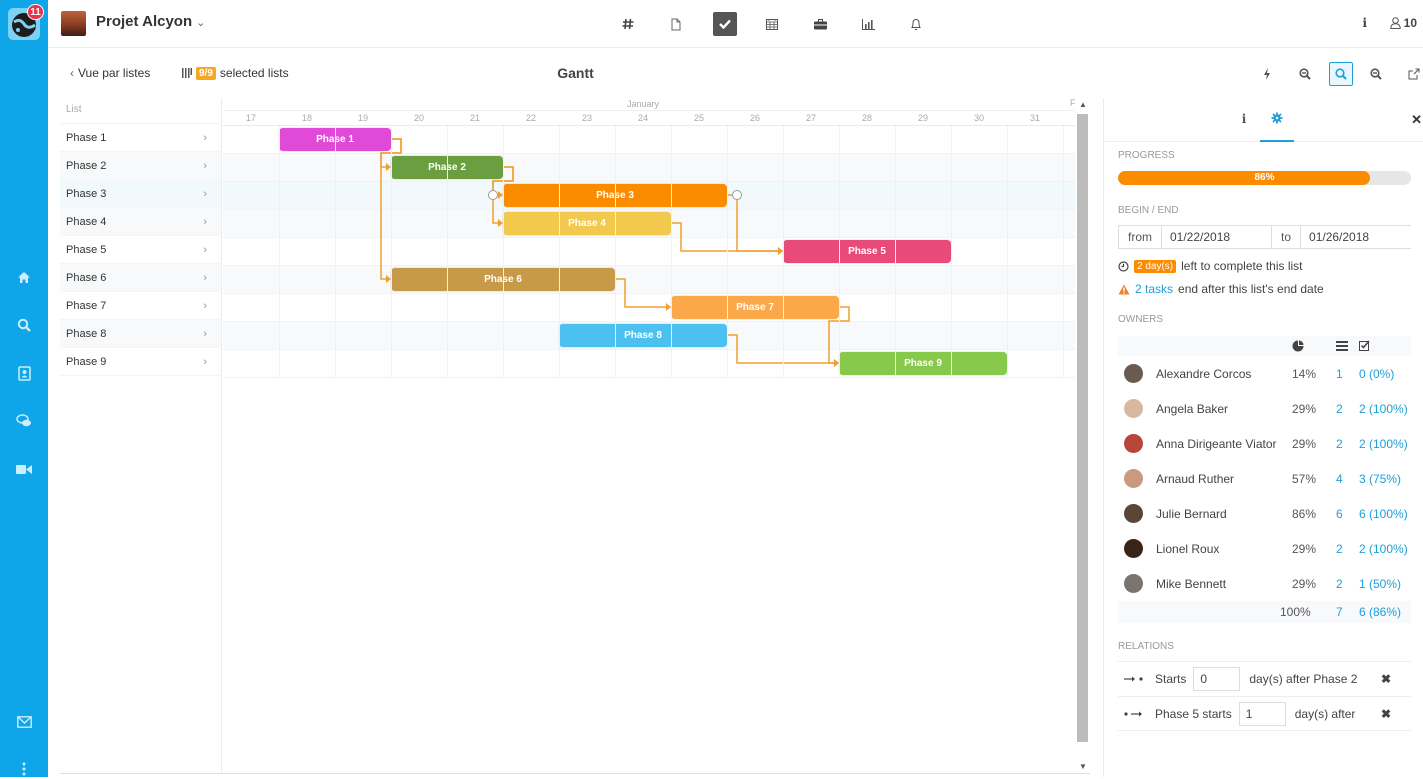 This screenshot has height=779, width=1423. What do you see at coordinates (1339, 514) in the screenshot?
I see `owner-tasks-link: 6` at bounding box center [1339, 514].